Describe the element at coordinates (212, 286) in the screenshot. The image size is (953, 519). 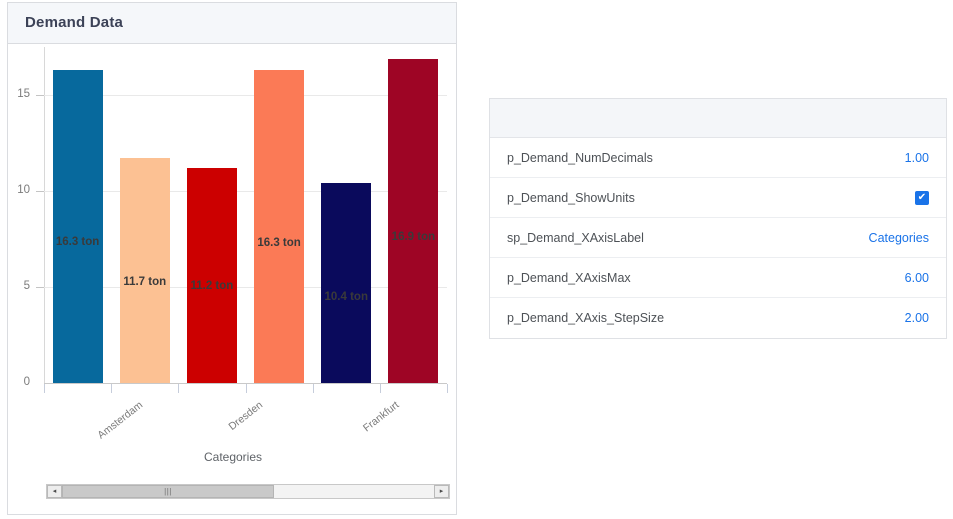
I see `bar-value-label: 11.2 ton` at that location.